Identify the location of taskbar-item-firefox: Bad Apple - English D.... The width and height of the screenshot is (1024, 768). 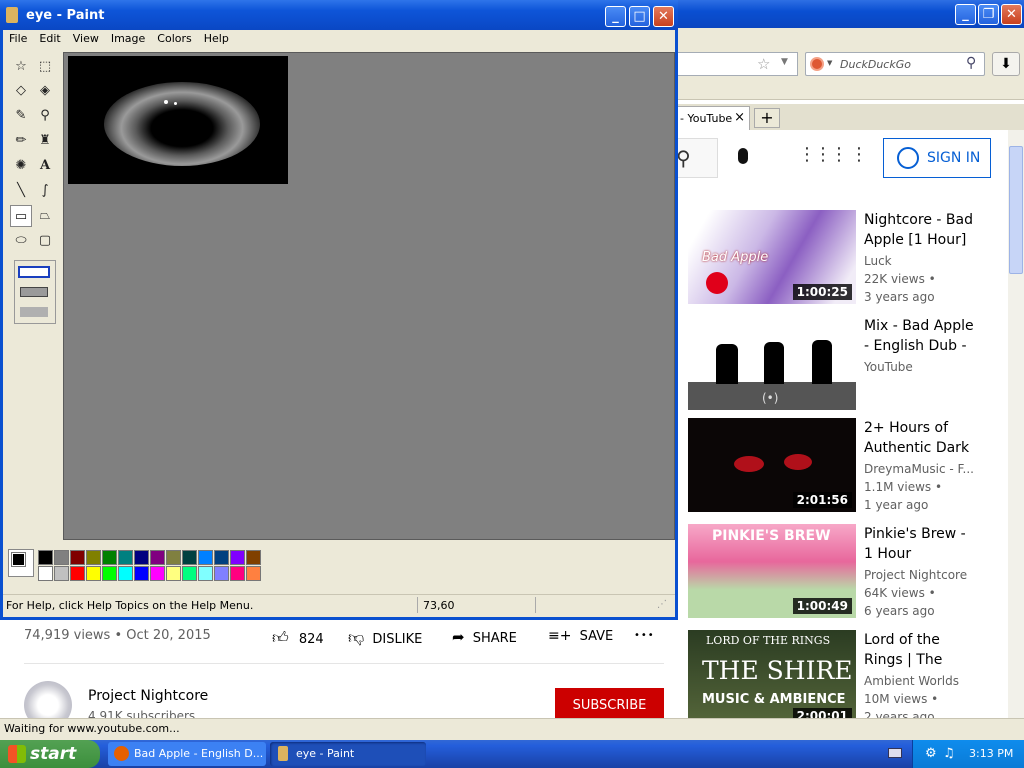
(187, 754).